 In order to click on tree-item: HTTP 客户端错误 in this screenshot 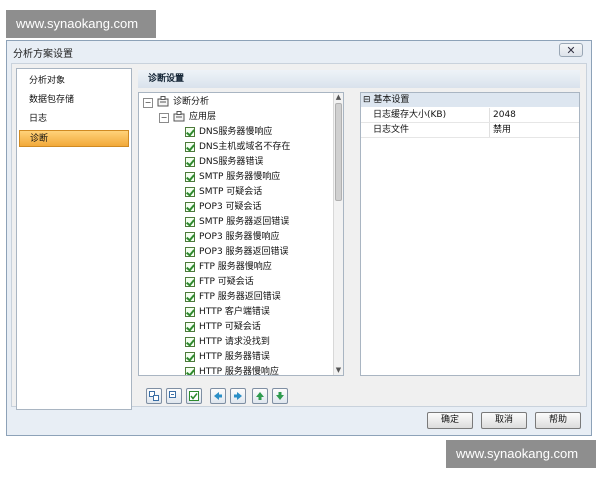, I will do `click(260, 312)`.